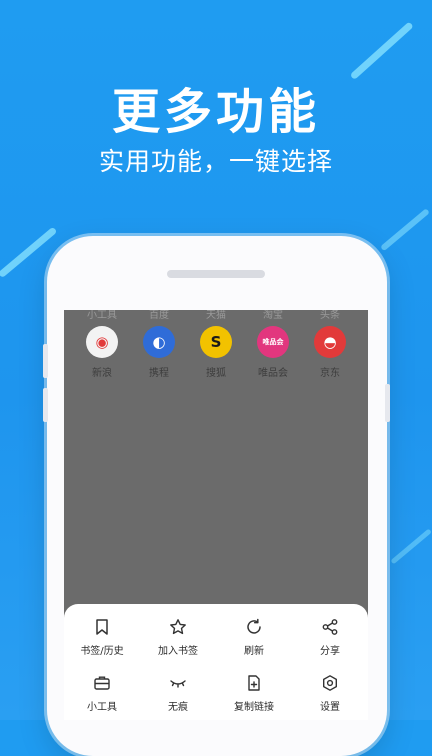  Describe the element at coordinates (102, 342) in the screenshot. I see `weibo-icon: ◉` at that location.